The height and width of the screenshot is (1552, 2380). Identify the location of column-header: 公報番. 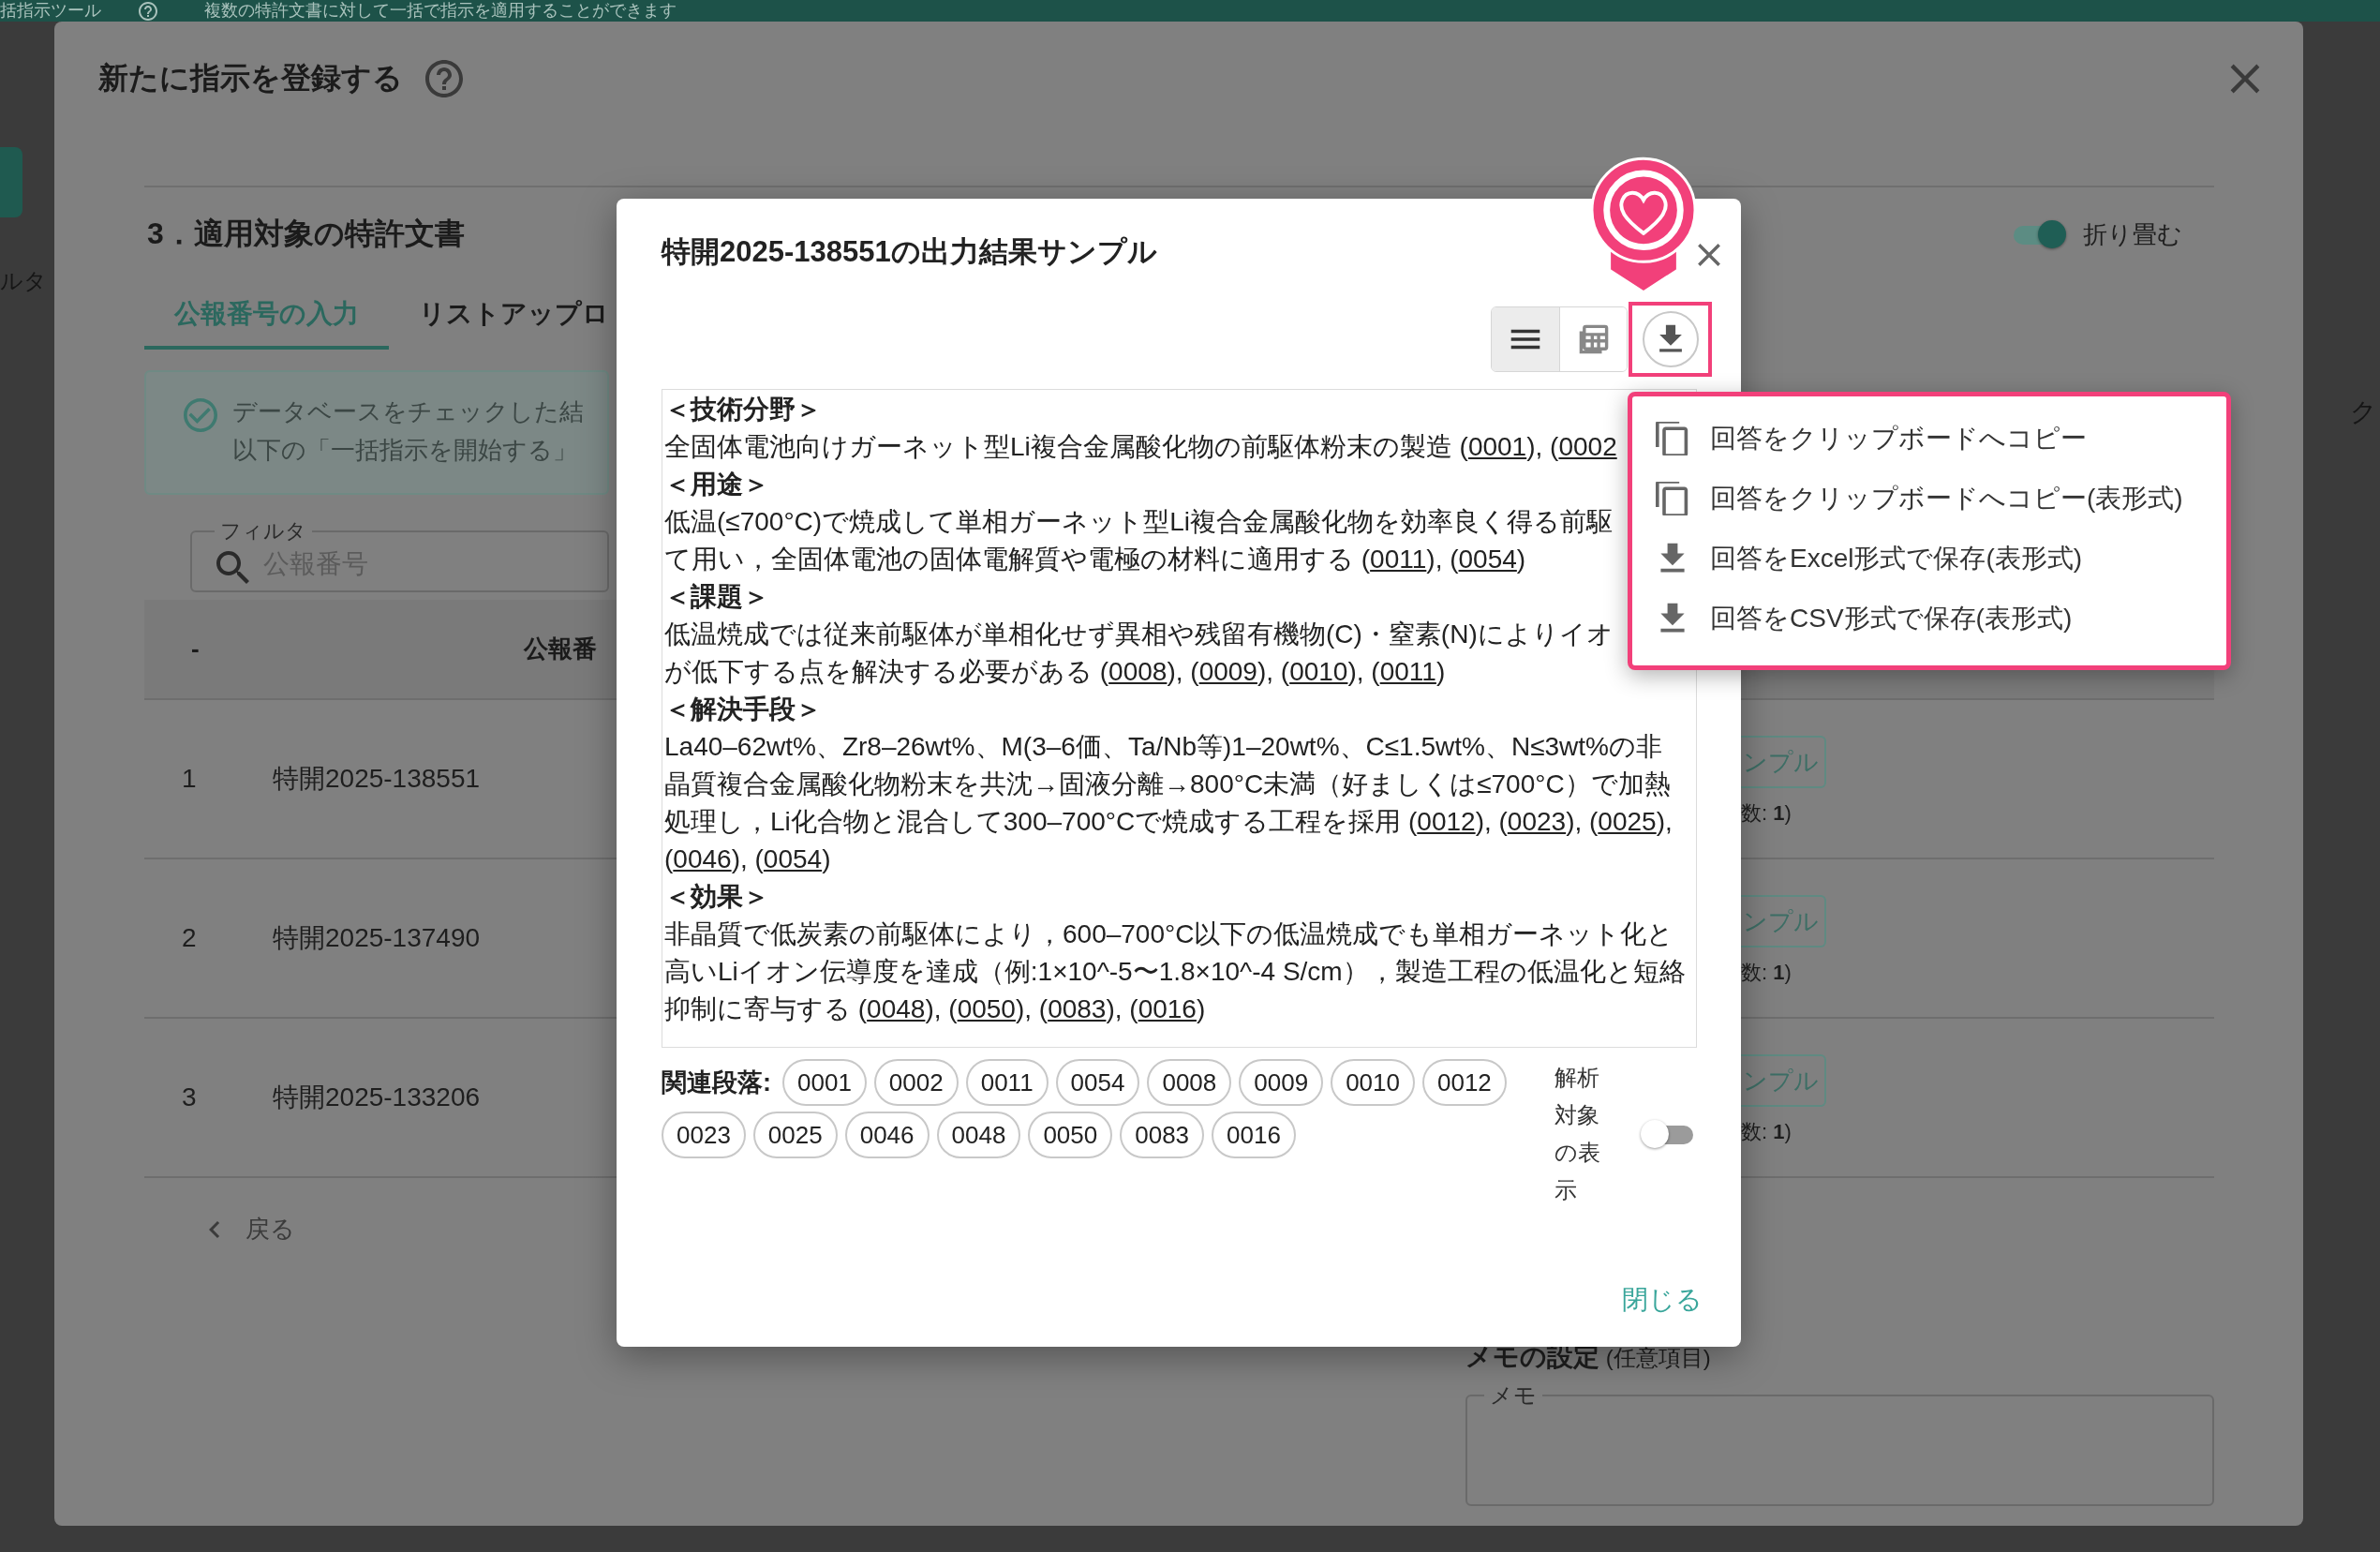
(560, 649).